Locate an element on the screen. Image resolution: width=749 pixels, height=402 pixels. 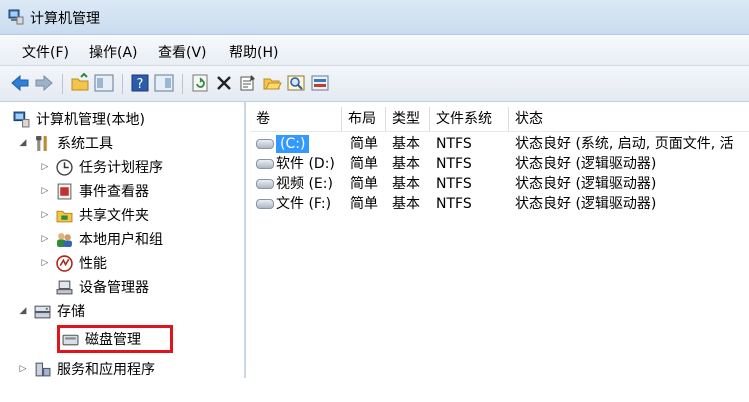
column-header-volume: 卷 is located at coordinates (296, 119).